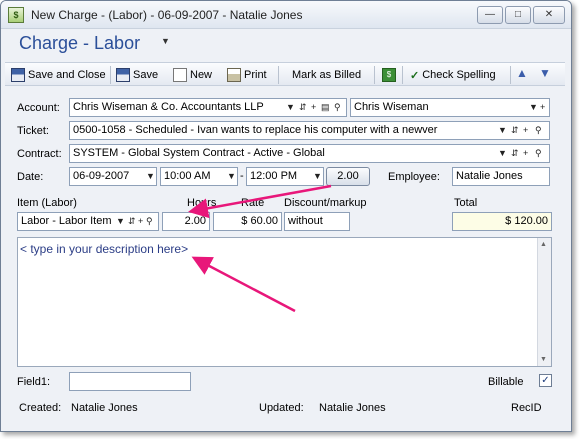 The height and width of the screenshot is (439, 580). What do you see at coordinates (415, 75) in the screenshot?
I see `spellcheck-icon: ✓` at bounding box center [415, 75].